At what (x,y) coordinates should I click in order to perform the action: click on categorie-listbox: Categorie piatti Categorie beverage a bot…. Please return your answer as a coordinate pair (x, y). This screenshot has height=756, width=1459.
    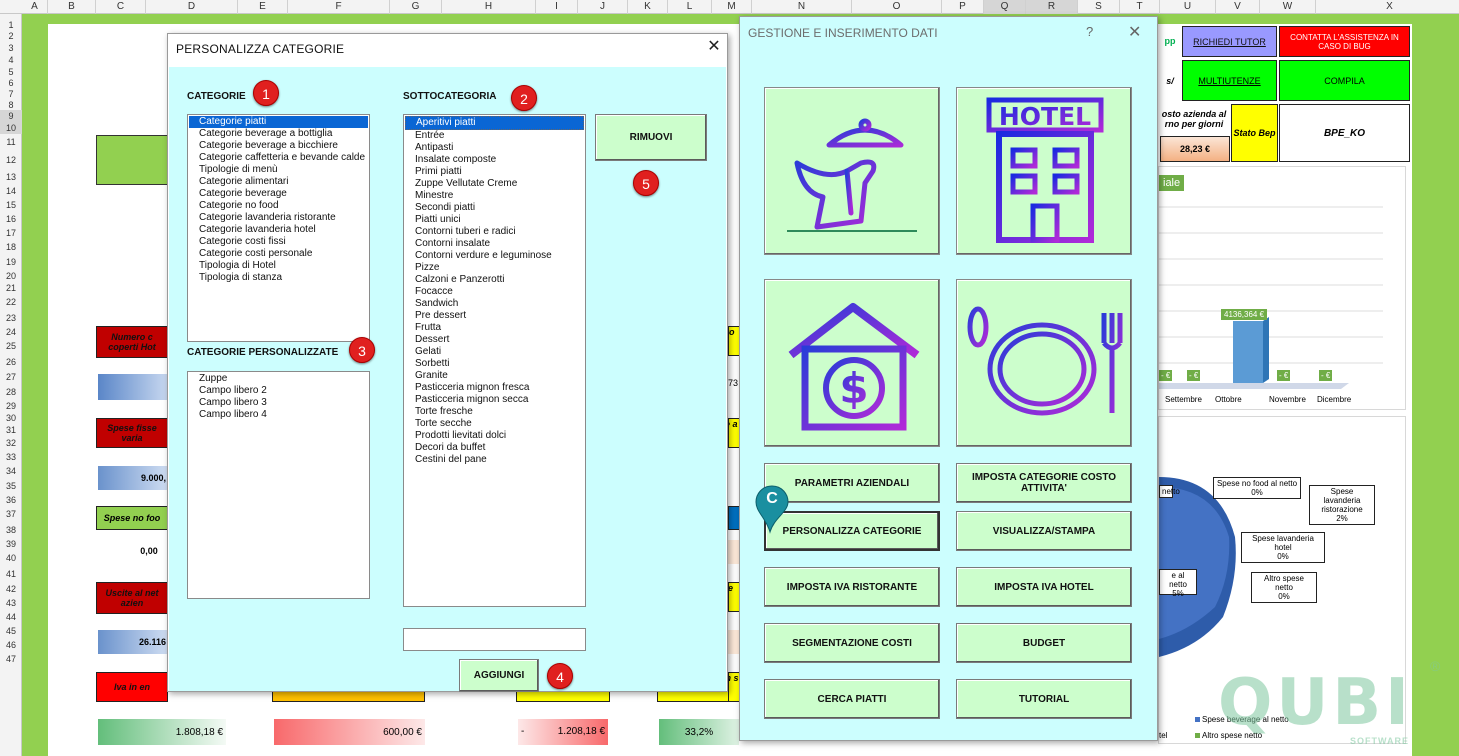
    Looking at the image, I should click on (278, 228).